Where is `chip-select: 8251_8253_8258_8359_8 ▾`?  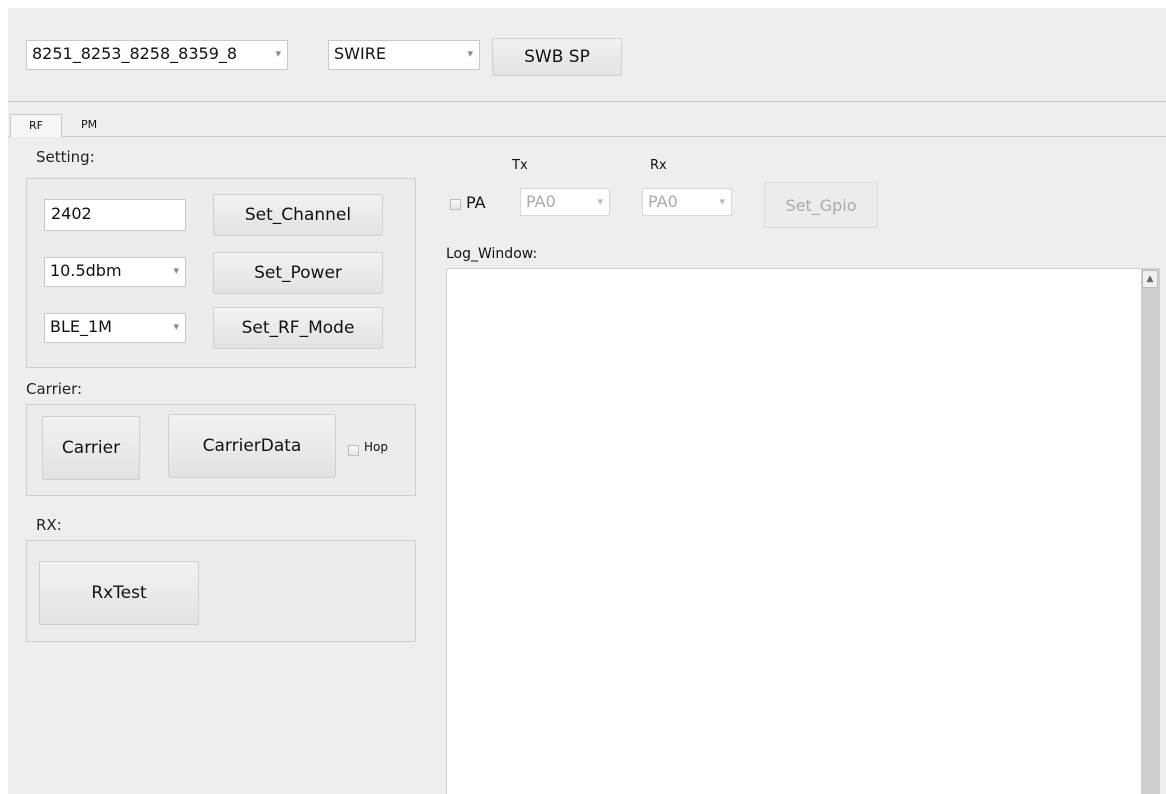
chip-select: 8251_8253_8258_8359_8 ▾ is located at coordinates (157, 55).